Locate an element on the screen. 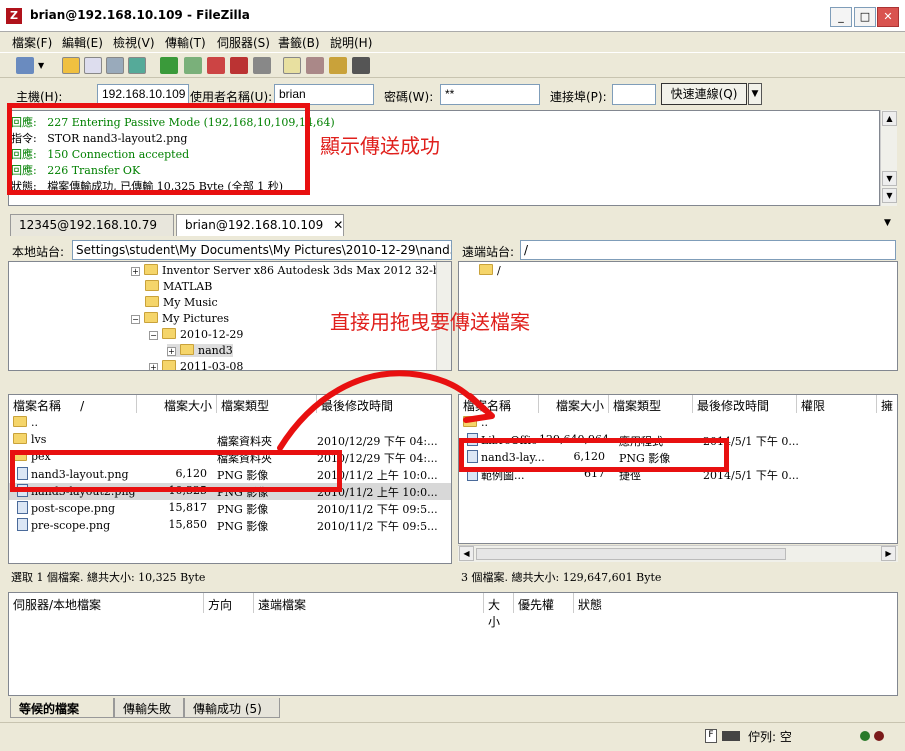  password-input: ** is located at coordinates (490, 94).